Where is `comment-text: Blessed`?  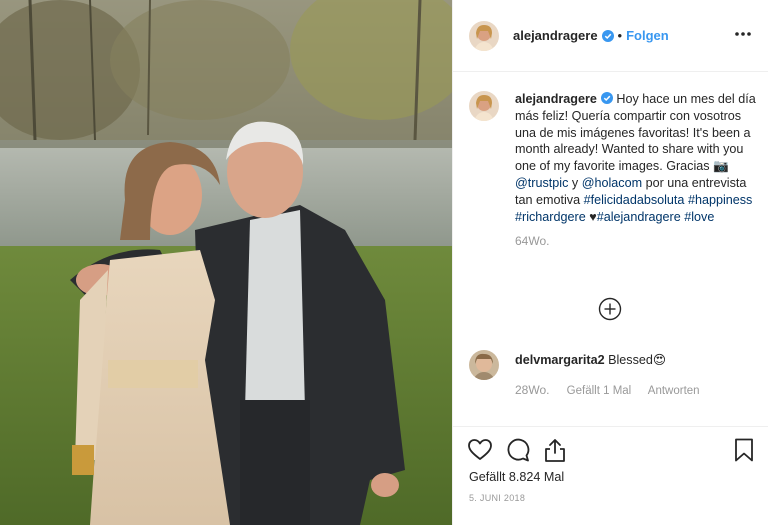
comment-text: Blessed is located at coordinates (630, 360).